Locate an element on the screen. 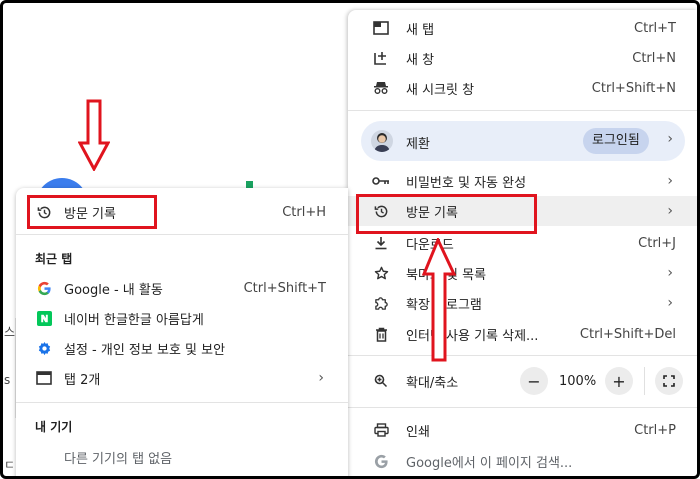  fullscreen-button is located at coordinates (669, 381).